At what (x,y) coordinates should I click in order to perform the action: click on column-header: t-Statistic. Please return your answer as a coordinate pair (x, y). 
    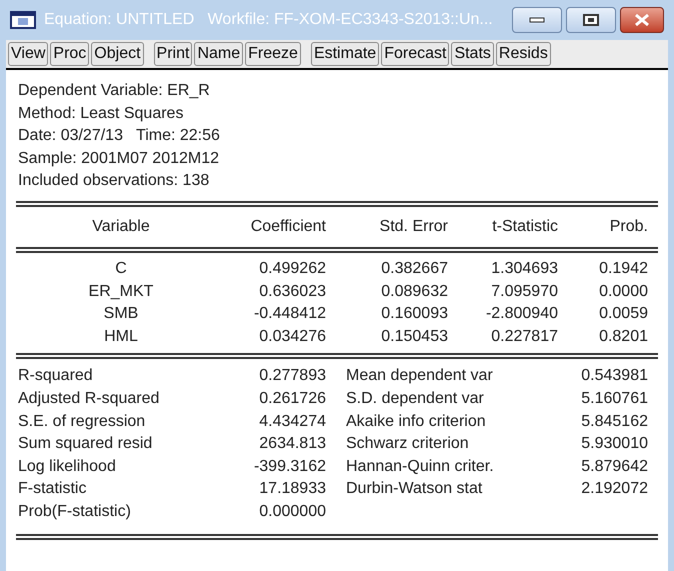
    Looking at the image, I should click on (525, 226).